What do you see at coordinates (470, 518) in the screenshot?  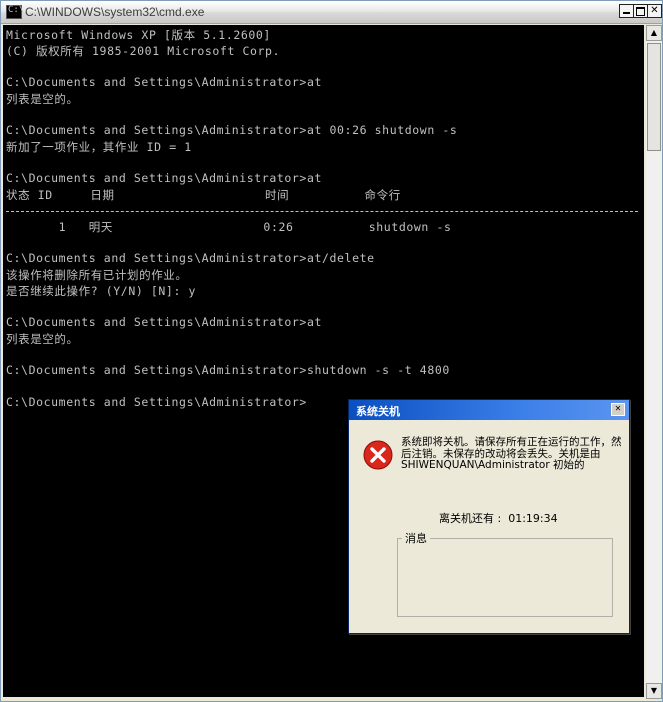 I see `countdown-label: 离关机还有 :` at bounding box center [470, 518].